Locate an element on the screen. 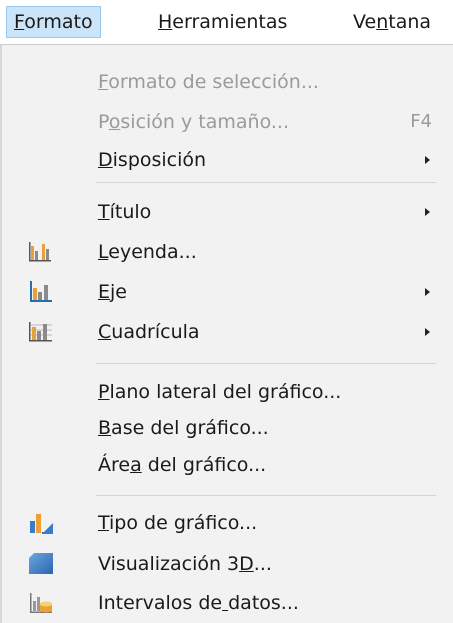 The width and height of the screenshot is (453, 623). legend-chart-icon is located at coordinates (40, 252).